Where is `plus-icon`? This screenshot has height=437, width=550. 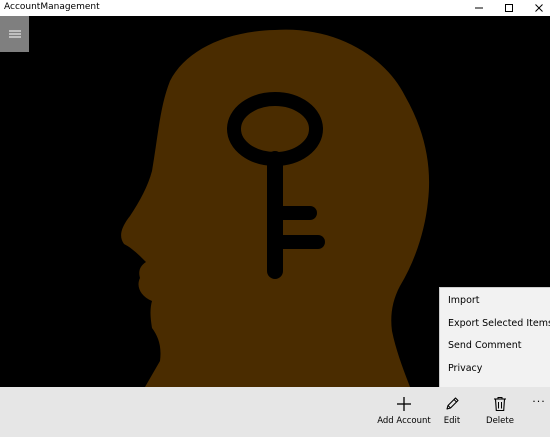
plus-icon is located at coordinates (404, 404).